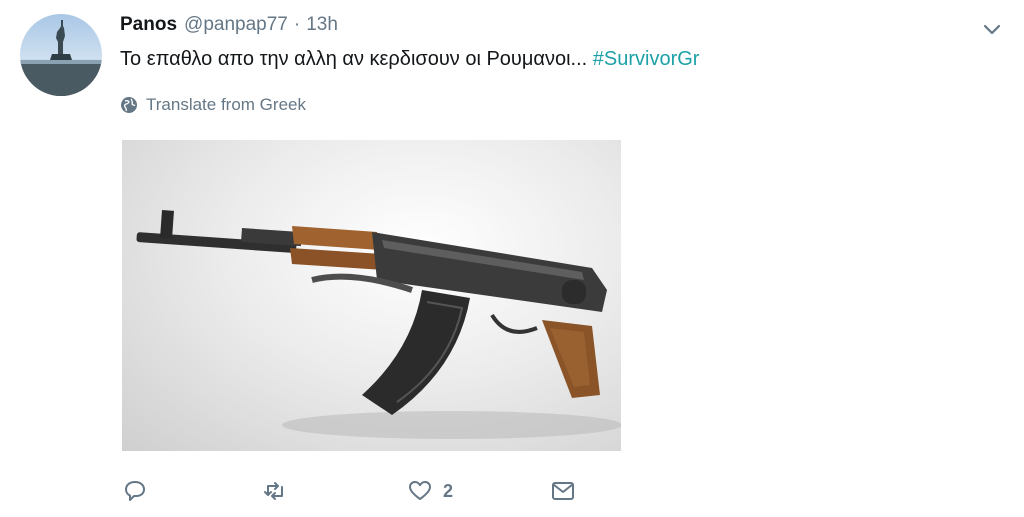 The height and width of the screenshot is (517, 1024). I want to click on translate-link: Translate from Greek, so click(213, 105).